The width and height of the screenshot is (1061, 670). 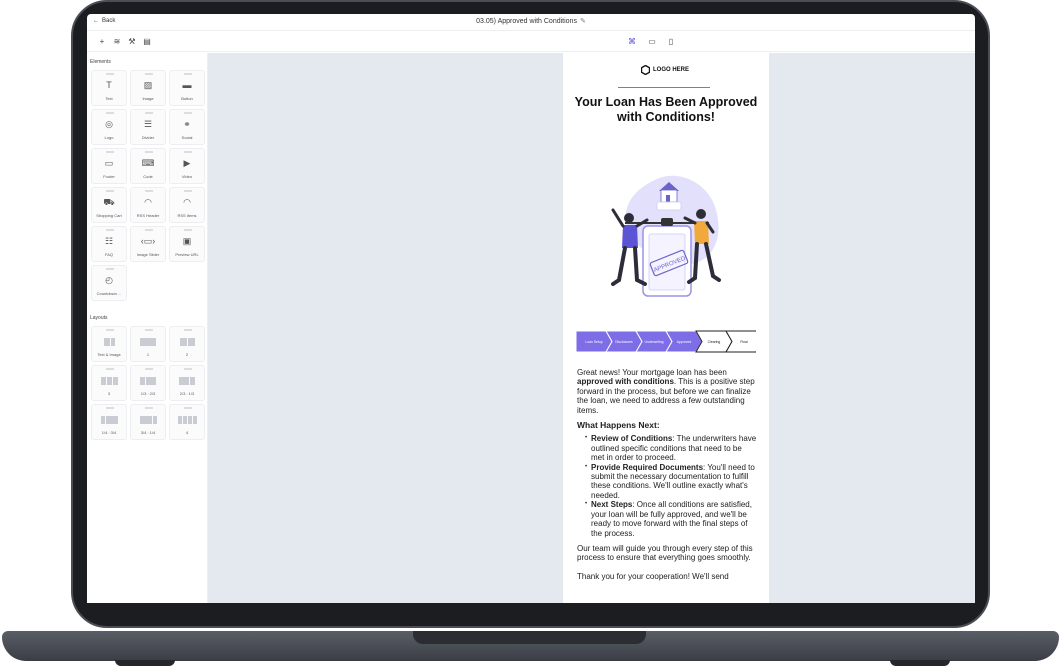 What do you see at coordinates (148, 254) in the screenshot?
I see `element-tile-label: Image Slider` at bounding box center [148, 254].